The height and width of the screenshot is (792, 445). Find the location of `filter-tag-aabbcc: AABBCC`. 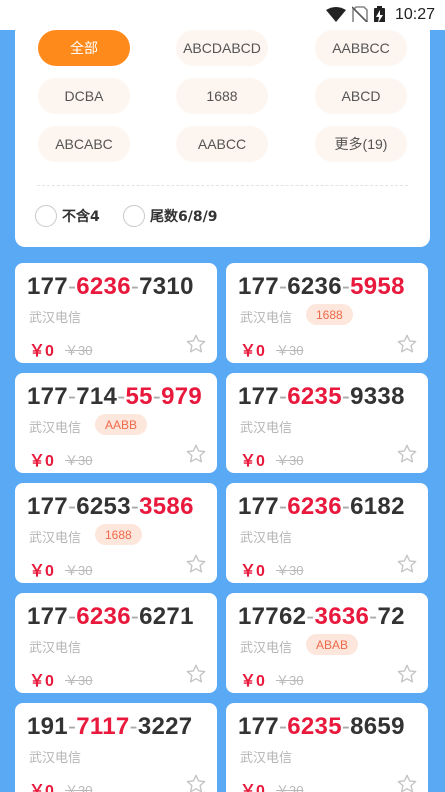

filter-tag-aabbcc: AABBCC is located at coordinates (361, 48).